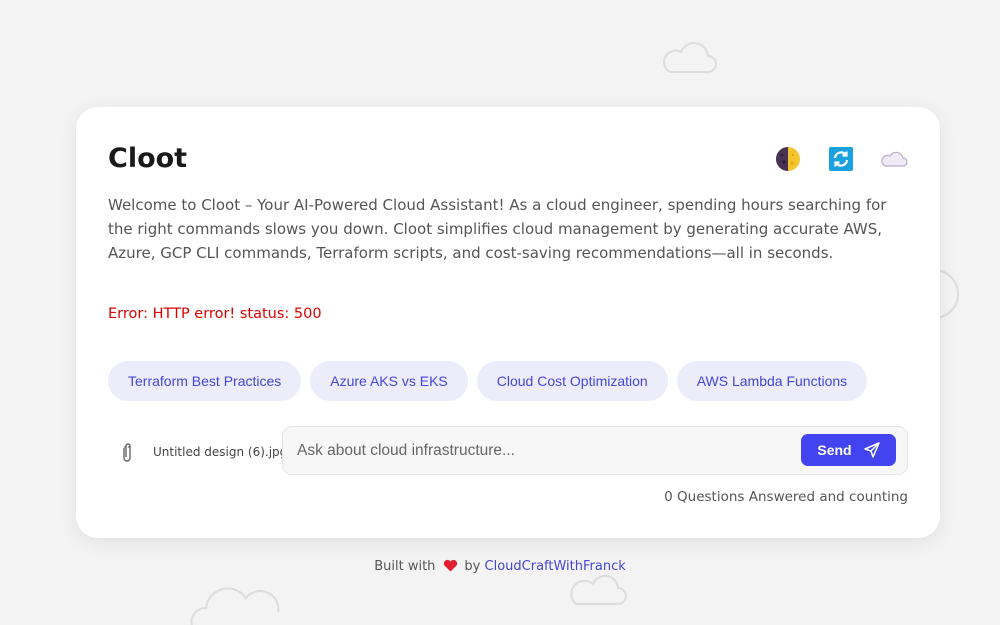 The width and height of the screenshot is (1000, 625). I want to click on send-button: Send, so click(848, 450).